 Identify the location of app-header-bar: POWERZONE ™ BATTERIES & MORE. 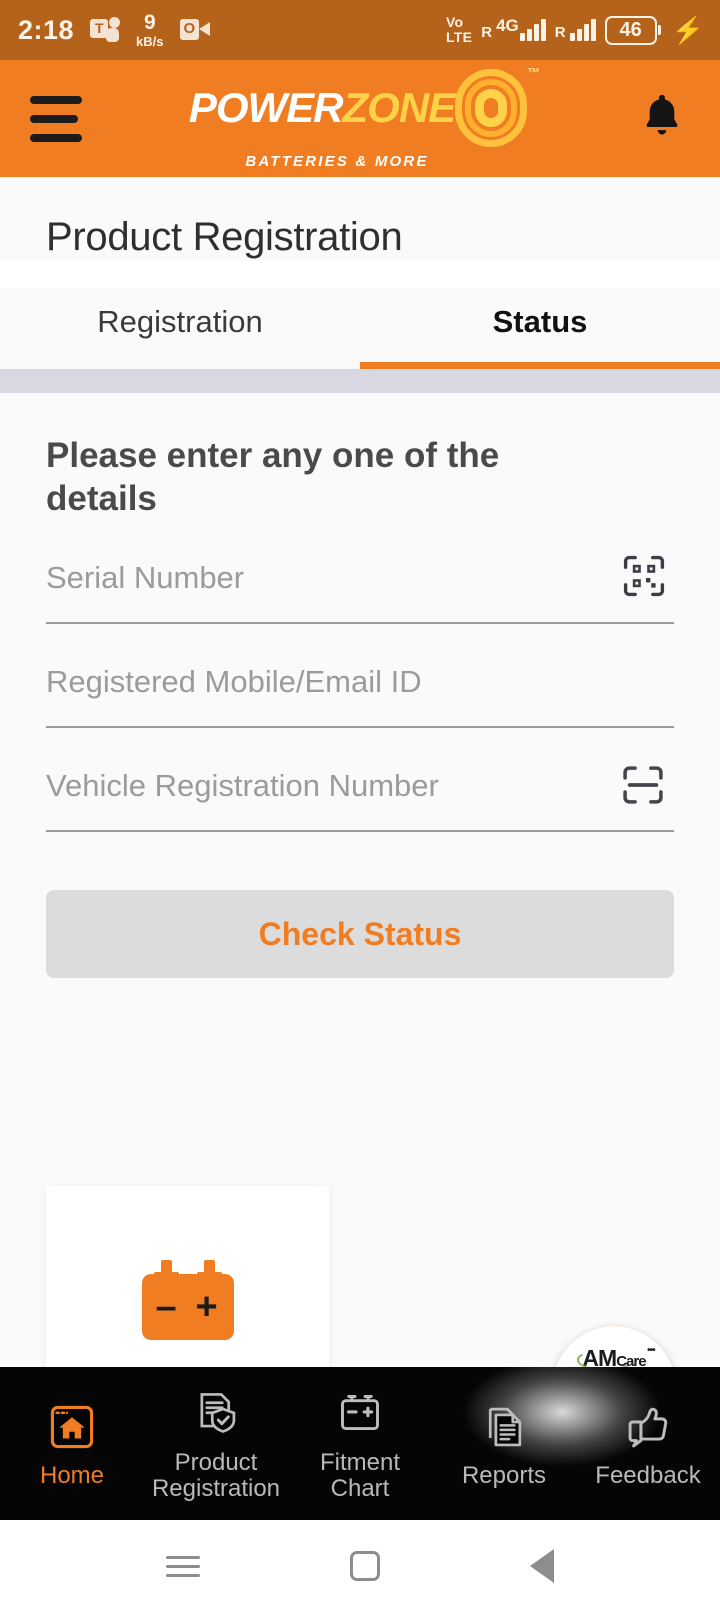
(360, 118).